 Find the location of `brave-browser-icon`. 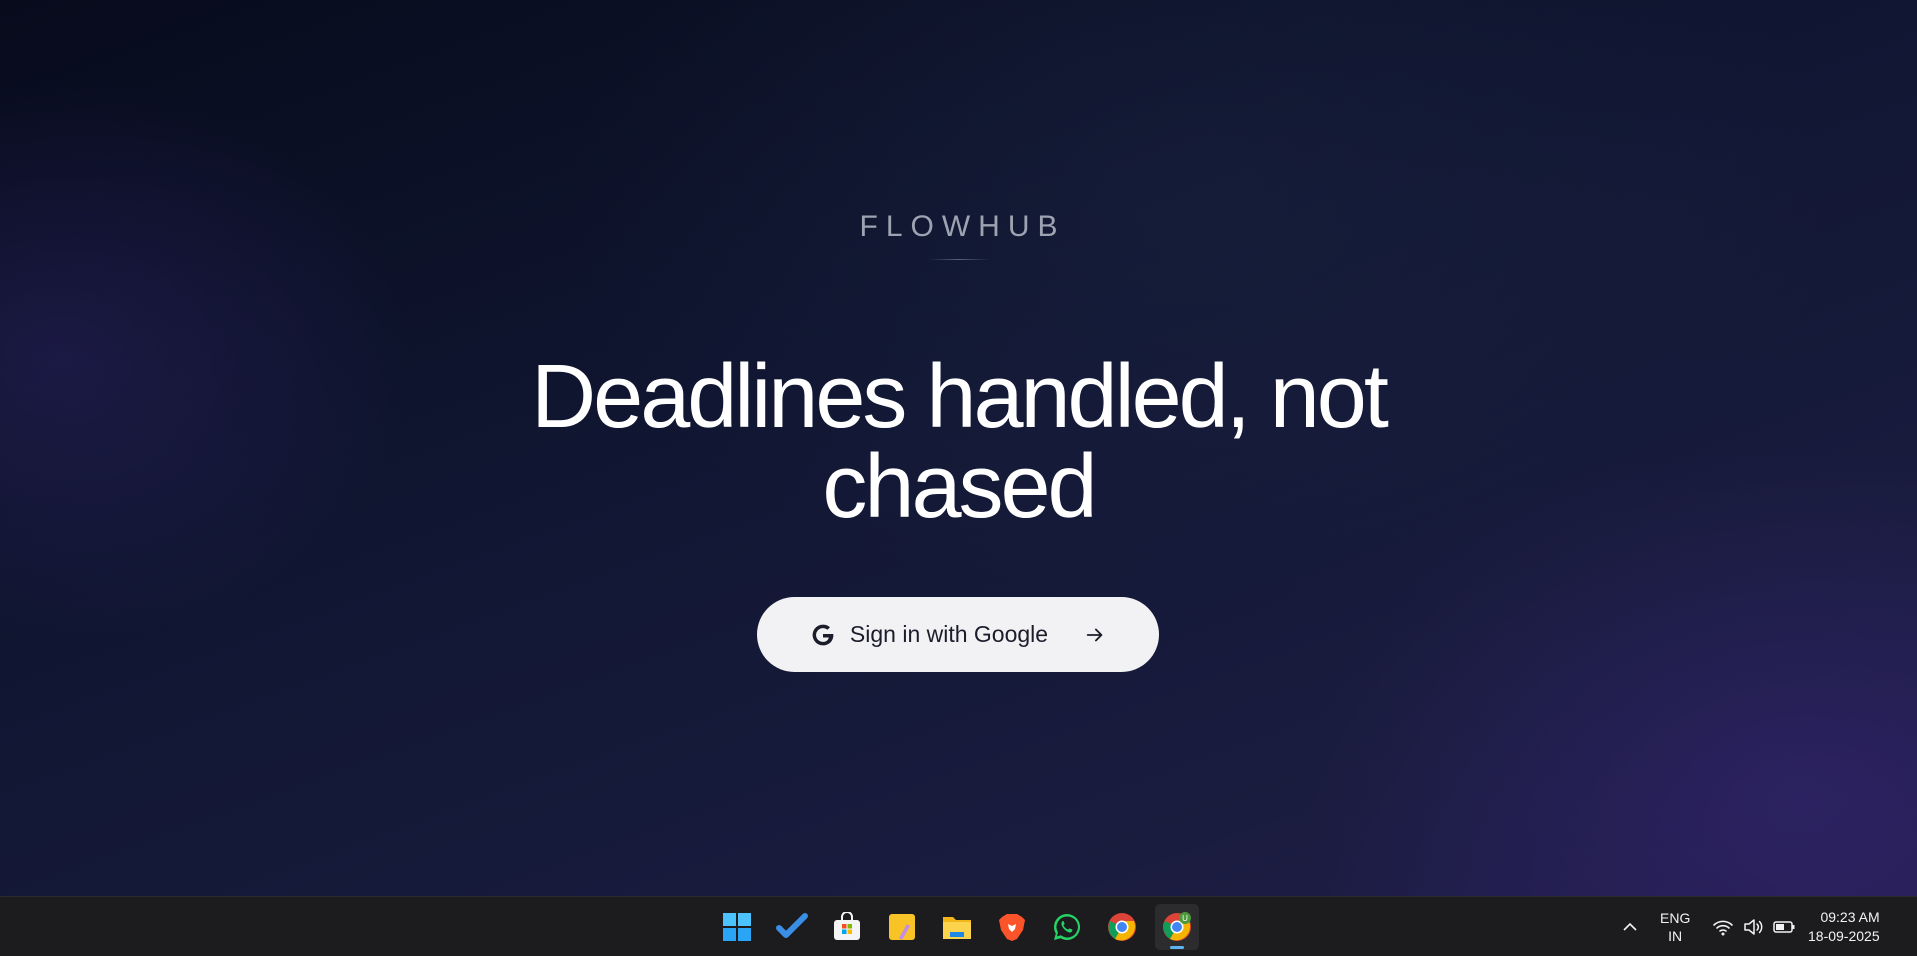

brave-browser-icon is located at coordinates (1012, 927).